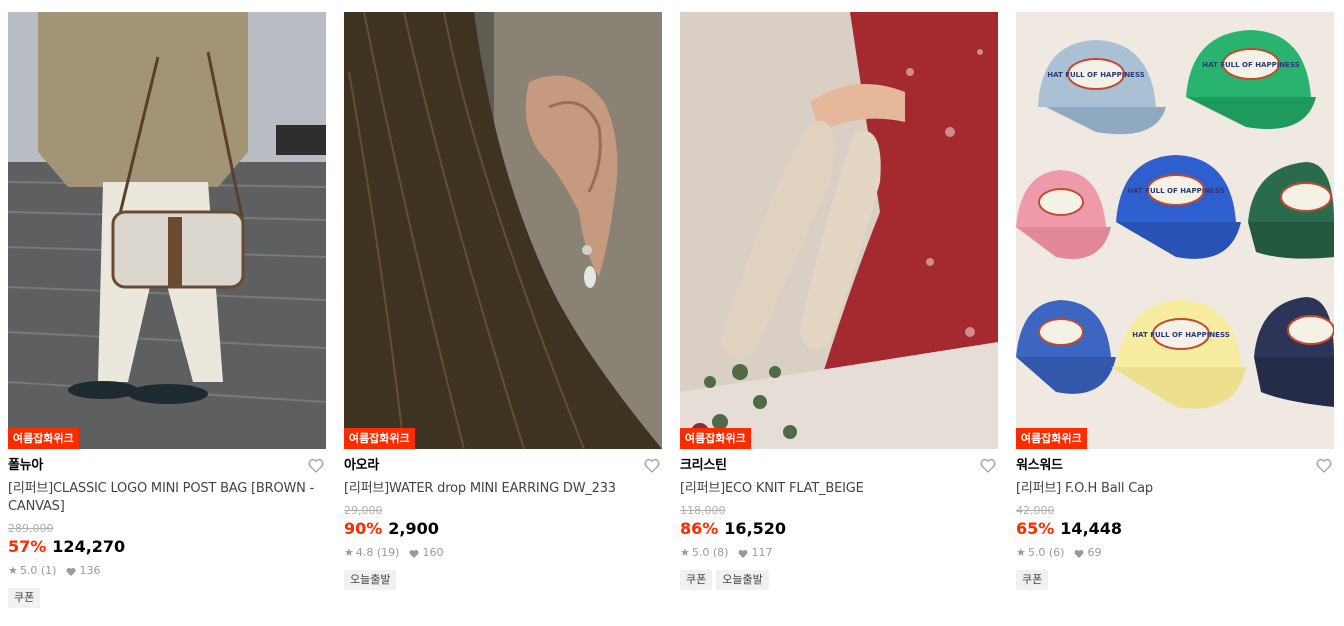  Describe the element at coordinates (167, 571) in the screenshot. I see `product-stats: ★ 5.0 (1) 136` at that location.